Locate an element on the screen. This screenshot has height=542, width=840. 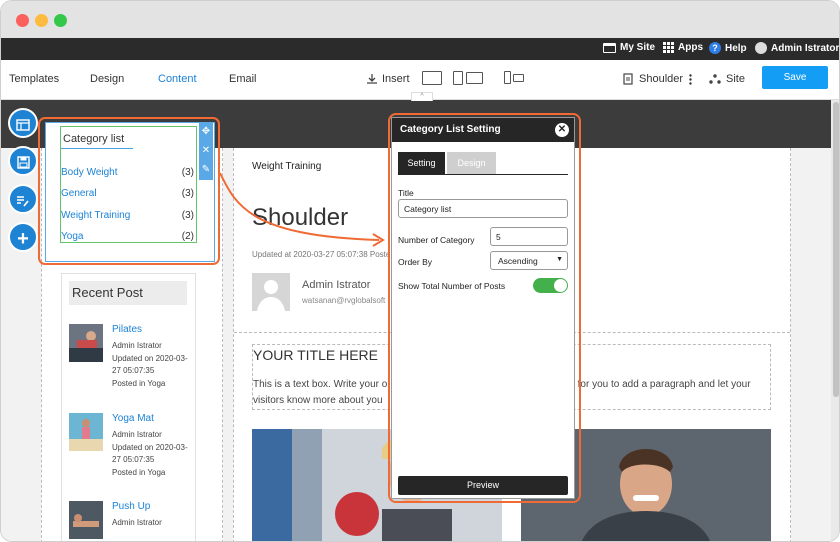
move-icon: ✥ is located at coordinates (206, 131).